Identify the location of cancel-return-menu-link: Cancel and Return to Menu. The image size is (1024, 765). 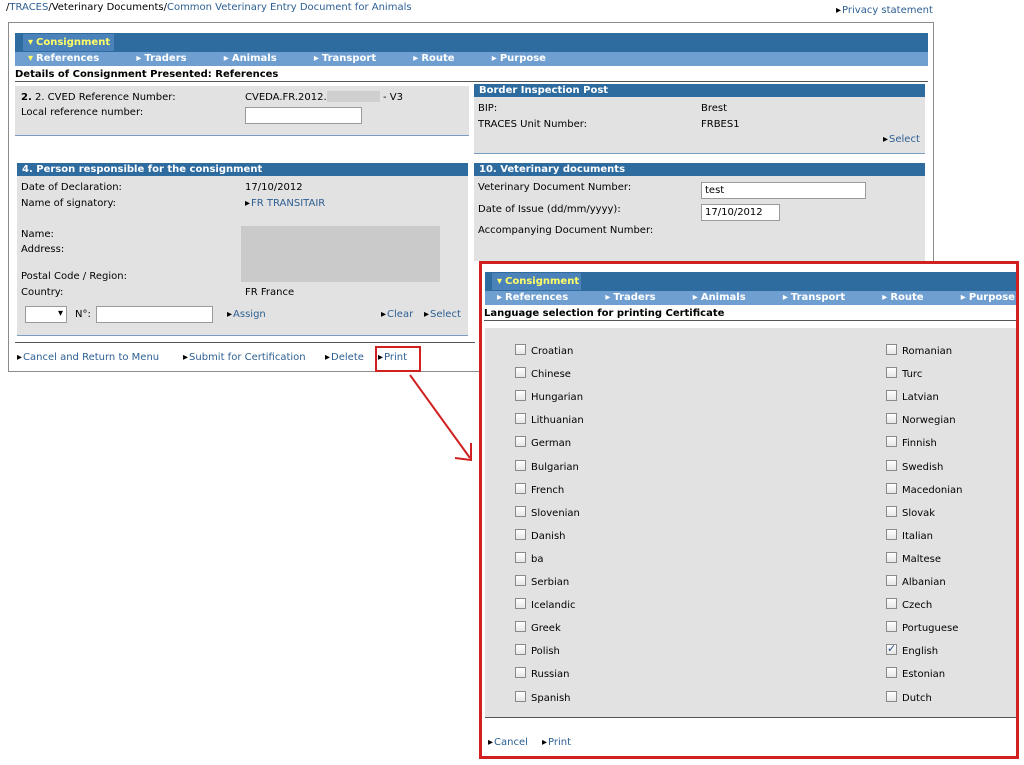
(88, 357).